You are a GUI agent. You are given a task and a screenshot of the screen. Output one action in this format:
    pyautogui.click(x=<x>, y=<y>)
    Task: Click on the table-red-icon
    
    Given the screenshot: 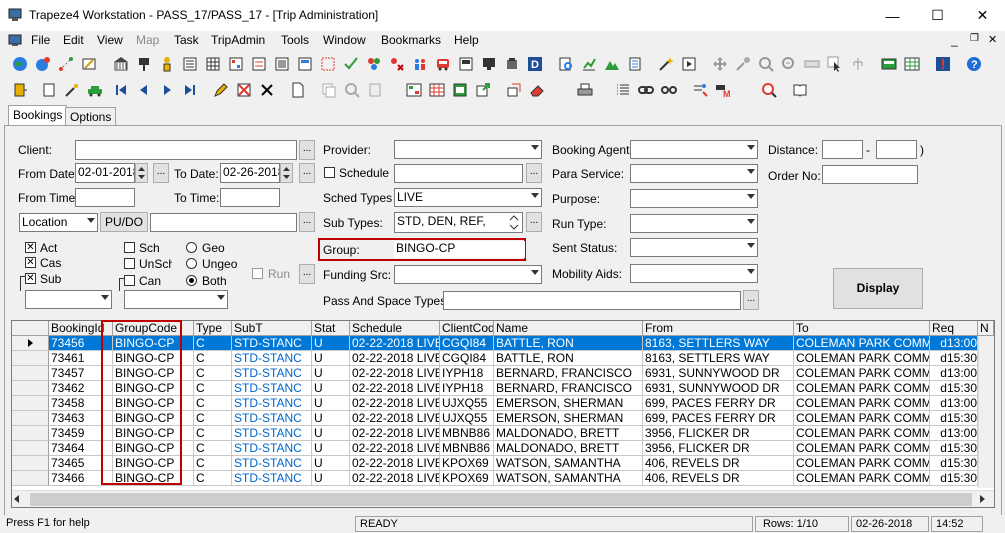 What is the action you would take?
    pyautogui.click(x=235, y=63)
    